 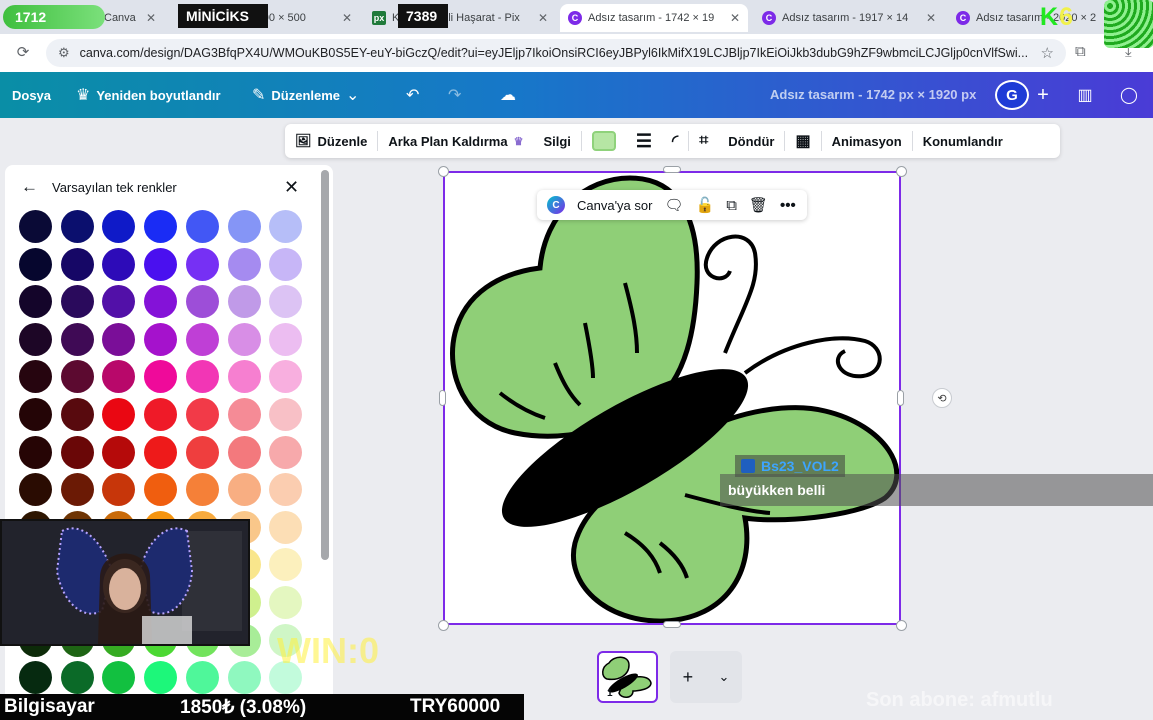 I want to click on rotate-handle-icon: ⟲, so click(x=942, y=398).